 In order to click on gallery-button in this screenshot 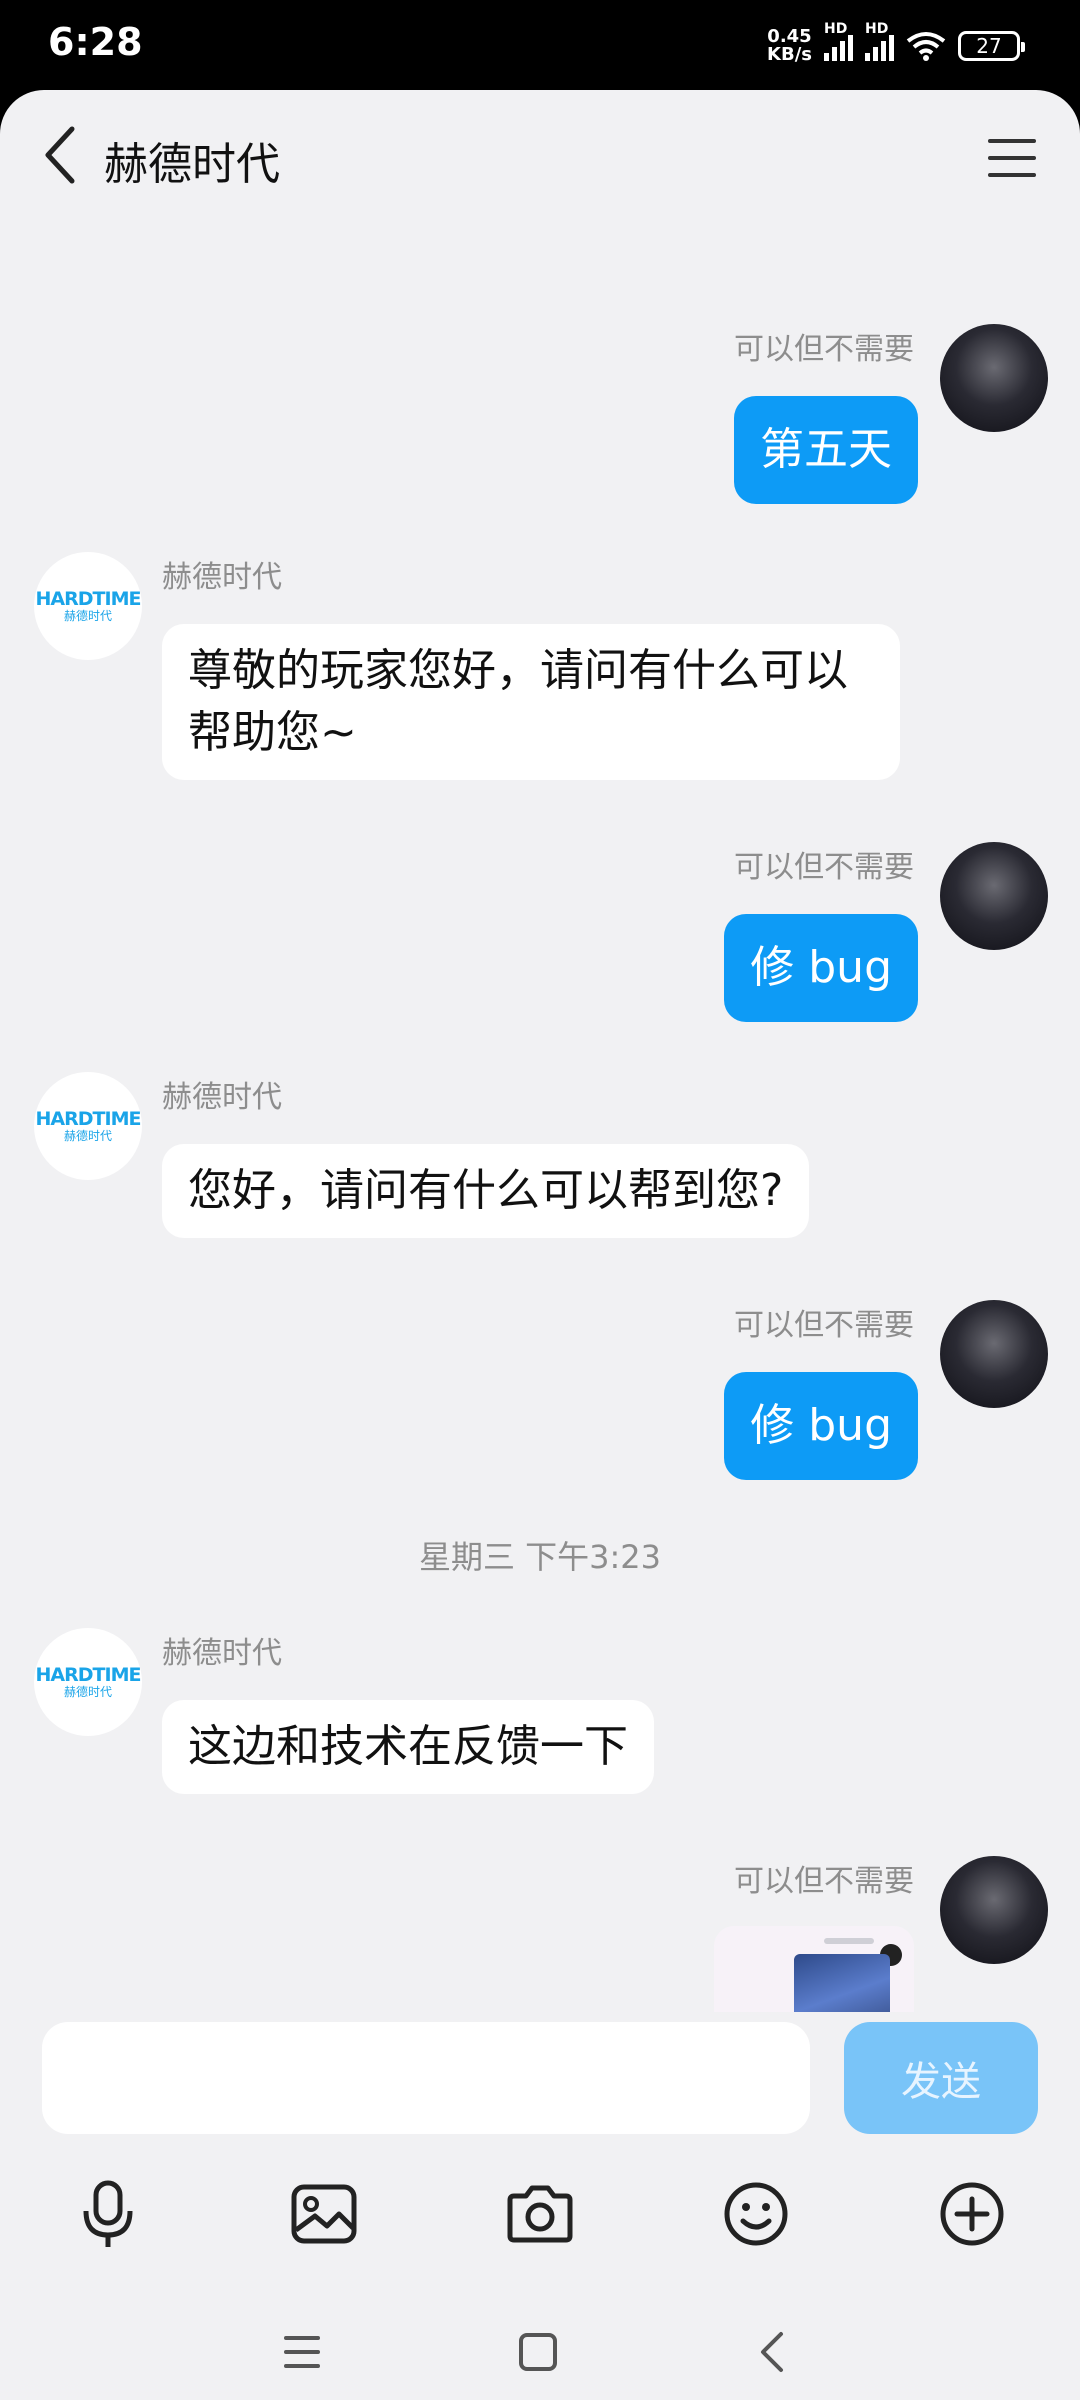, I will do `click(324, 2214)`.